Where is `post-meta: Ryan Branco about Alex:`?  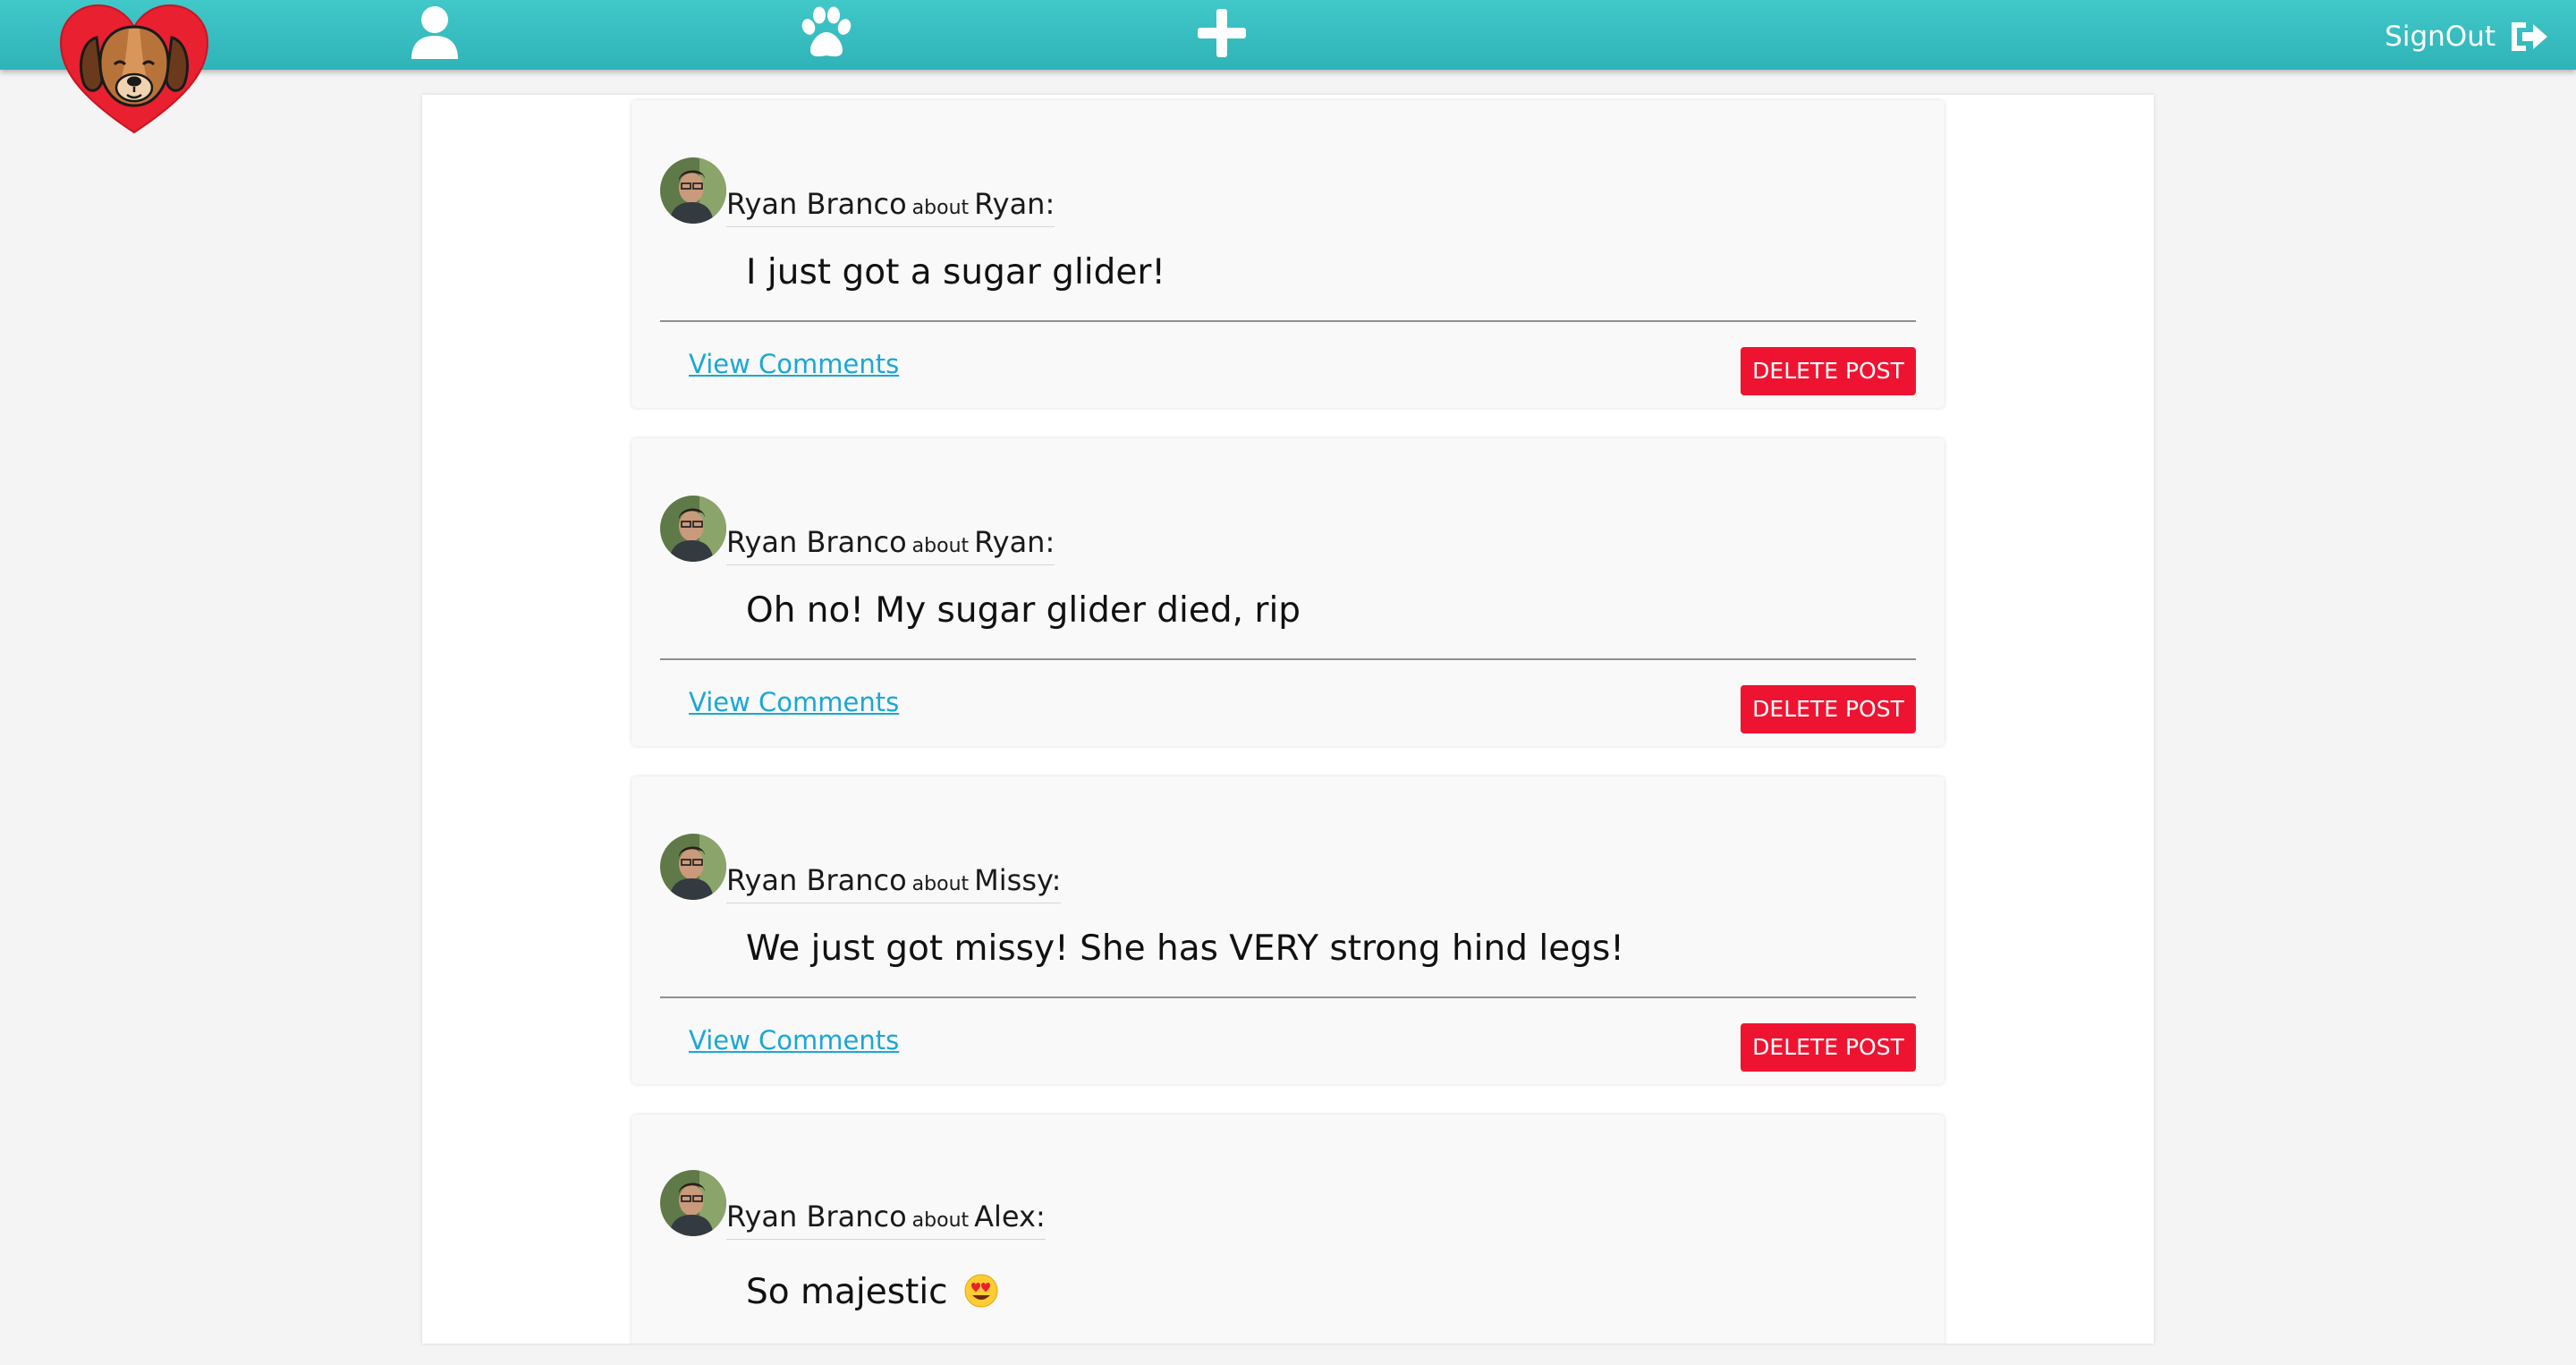
post-meta: Ryan Branco about Alex: is located at coordinates (886, 1219).